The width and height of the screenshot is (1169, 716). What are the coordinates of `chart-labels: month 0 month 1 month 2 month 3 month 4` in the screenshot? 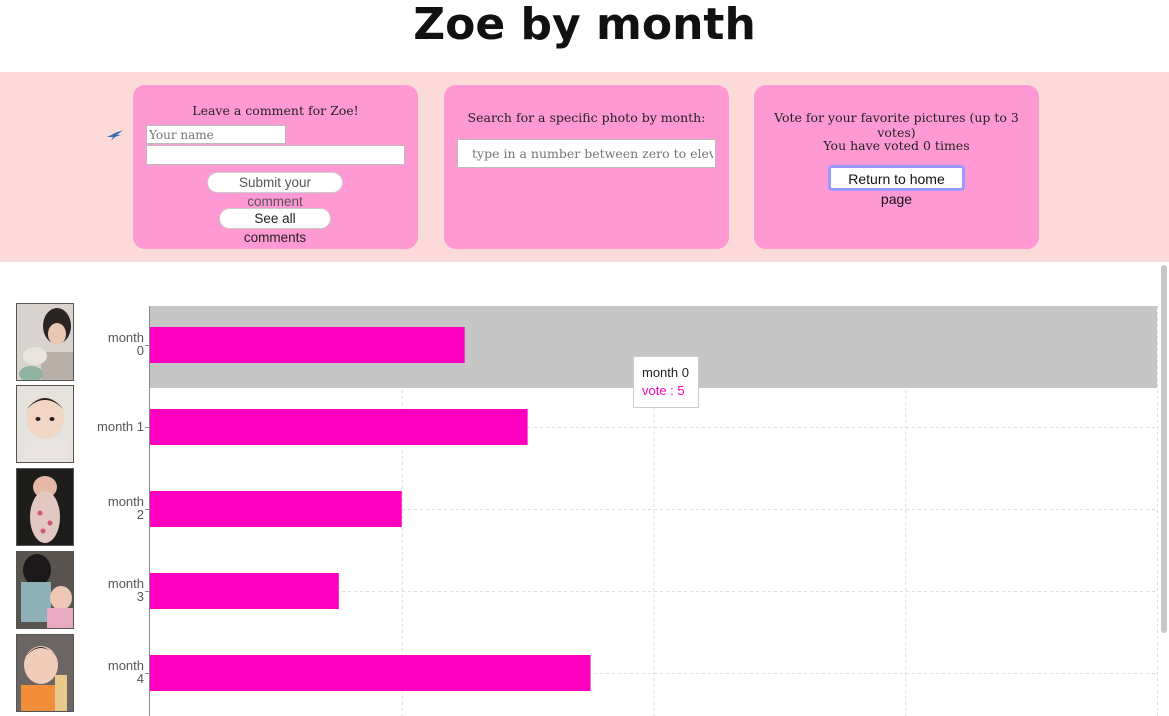 It's located at (123, 508).